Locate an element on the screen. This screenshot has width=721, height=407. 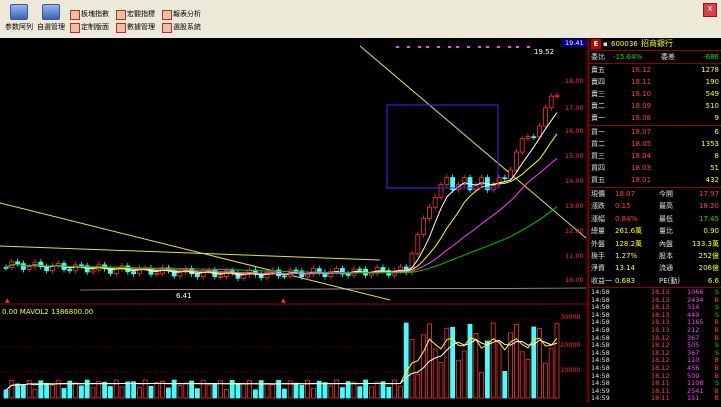
stat-row: 總量 261.6萬 量比 0.90 is located at coordinates (655, 231).